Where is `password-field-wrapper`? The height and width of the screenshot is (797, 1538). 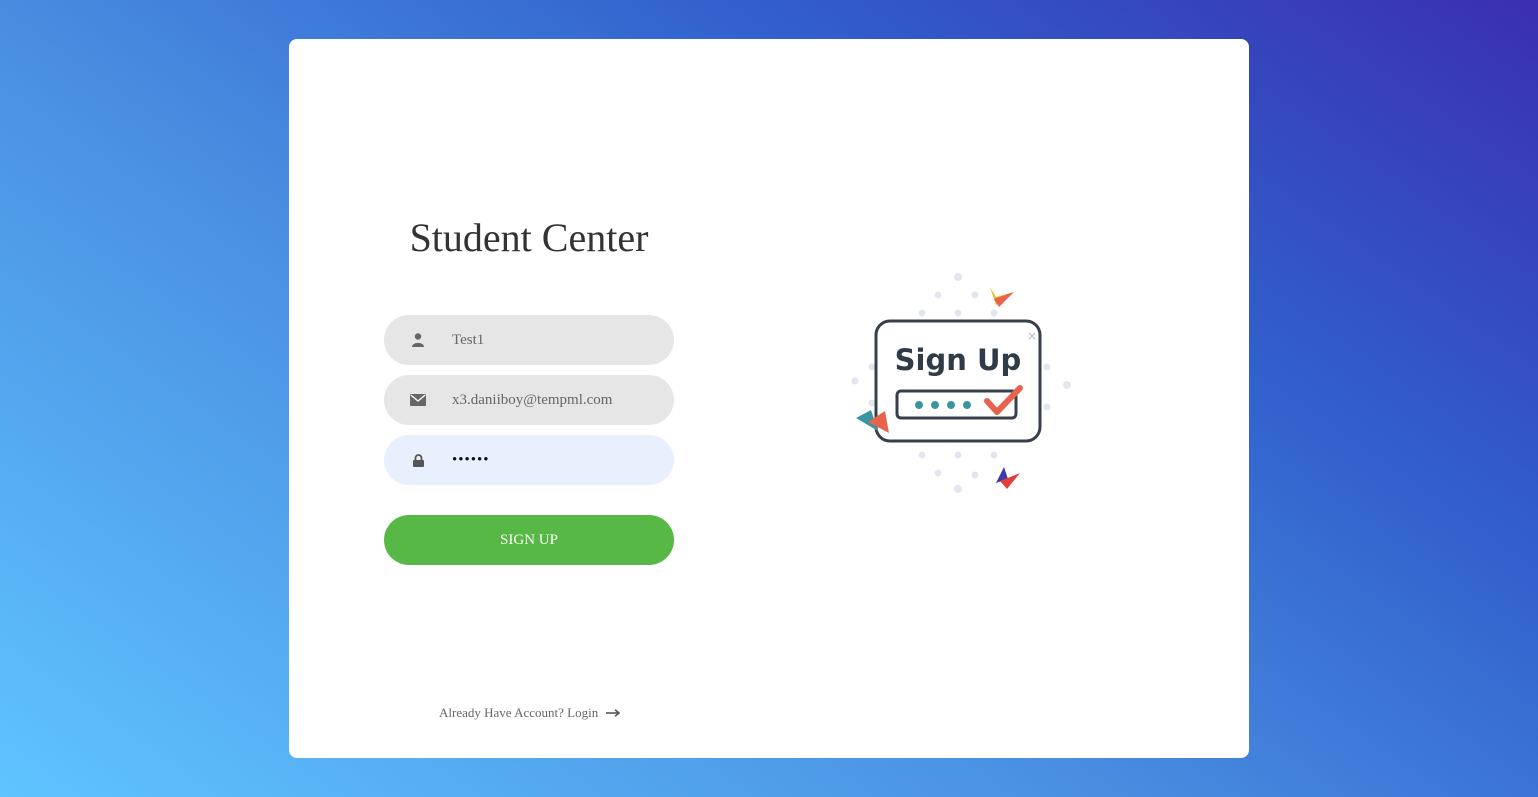
password-field-wrapper is located at coordinates (529, 460).